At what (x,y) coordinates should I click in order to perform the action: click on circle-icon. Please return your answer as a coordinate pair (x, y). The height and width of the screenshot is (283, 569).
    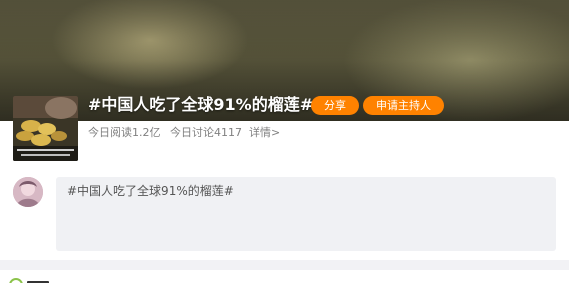
    Looking at the image, I should click on (16, 280).